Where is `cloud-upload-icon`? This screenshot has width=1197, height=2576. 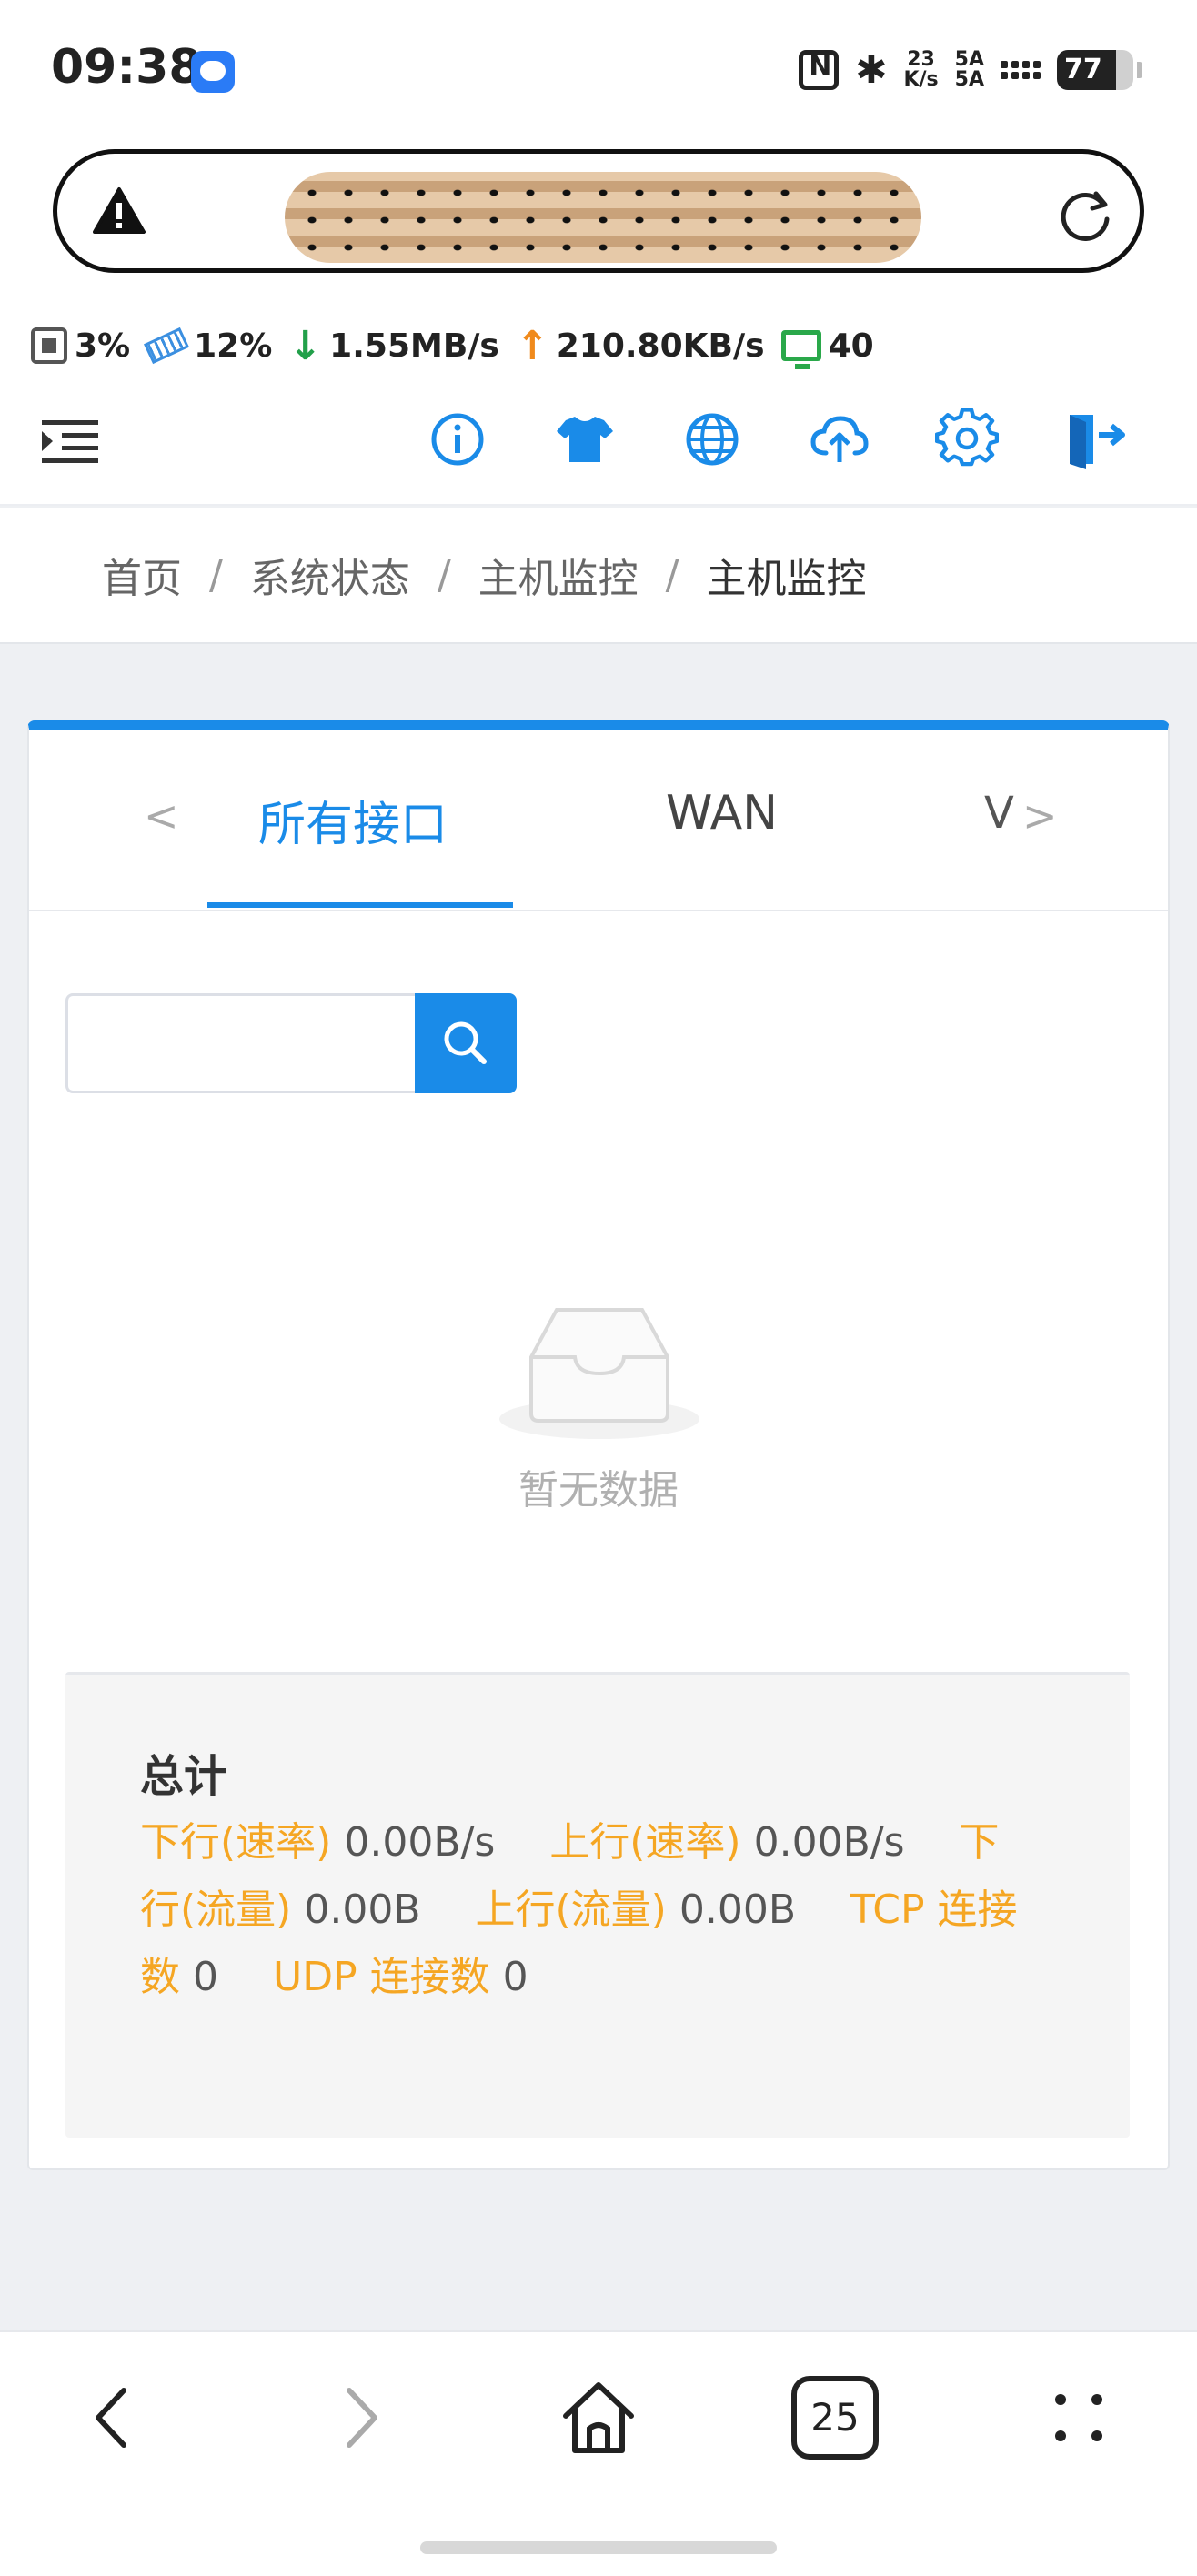
cloud-upload-icon is located at coordinates (839, 439).